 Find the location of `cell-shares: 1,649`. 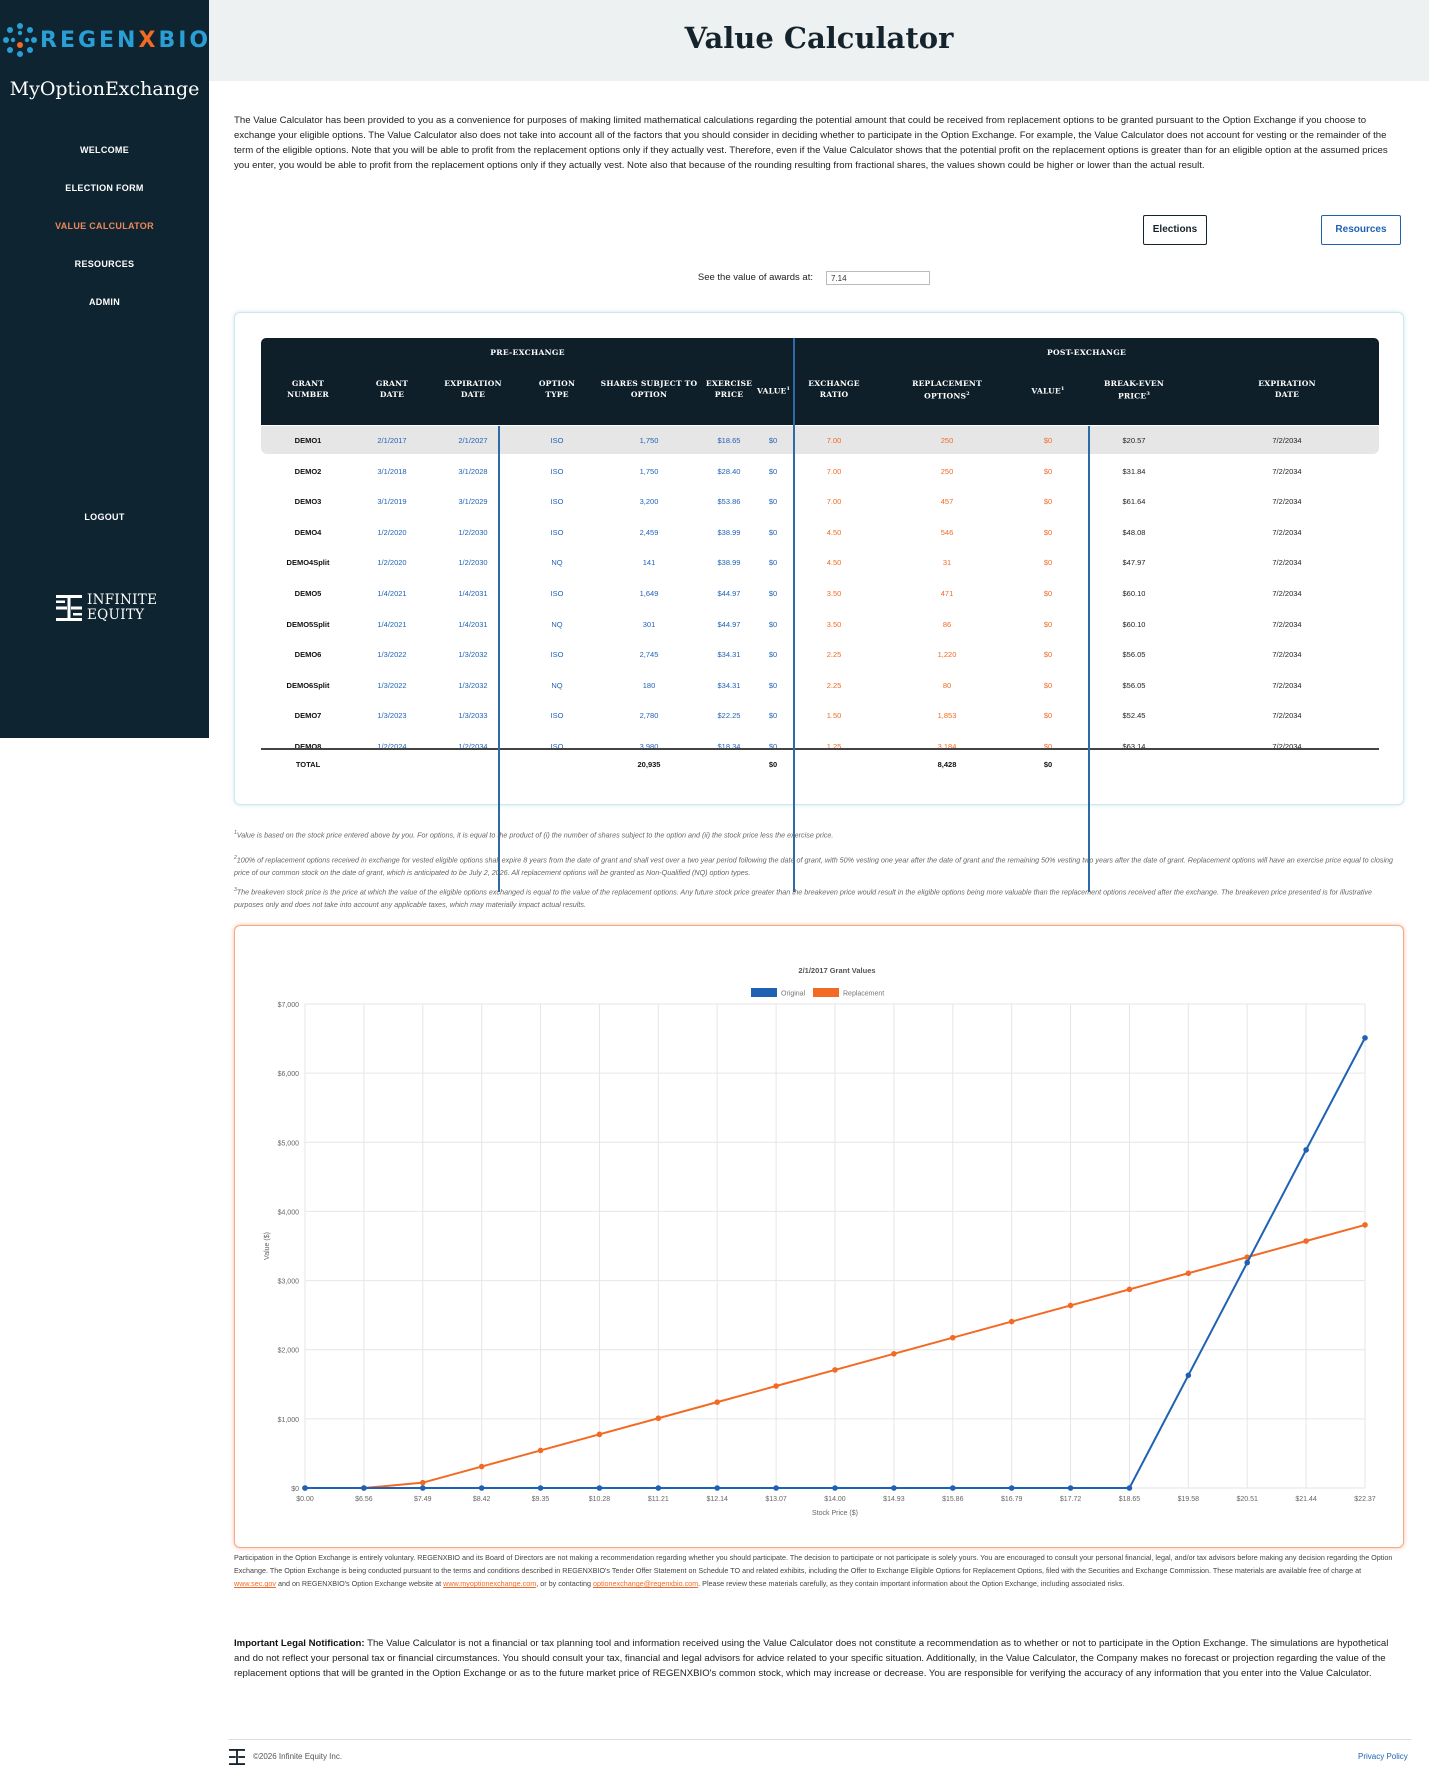

cell-shares: 1,649 is located at coordinates (649, 593).